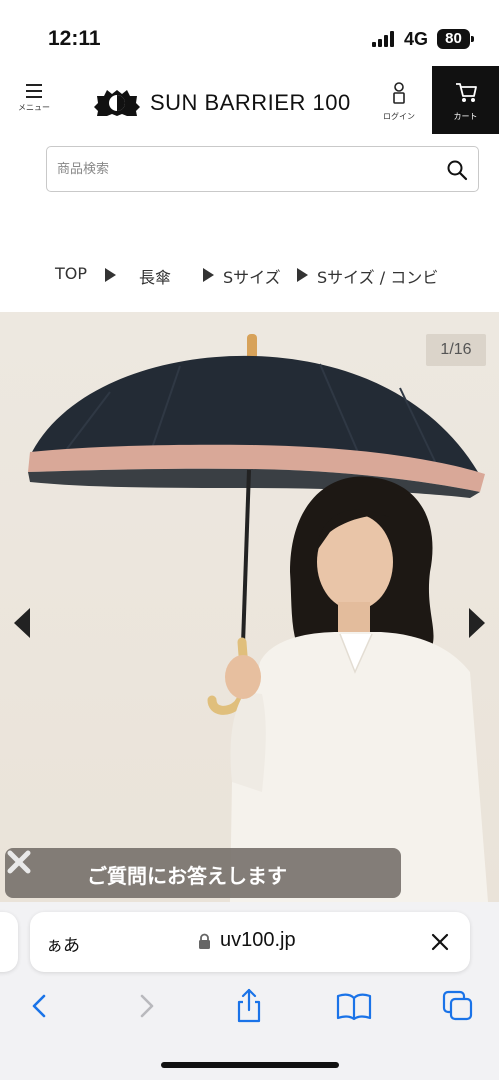  I want to click on site-header: メニュー SUN BARRIER 100 ログイン カート, so click(249, 100).